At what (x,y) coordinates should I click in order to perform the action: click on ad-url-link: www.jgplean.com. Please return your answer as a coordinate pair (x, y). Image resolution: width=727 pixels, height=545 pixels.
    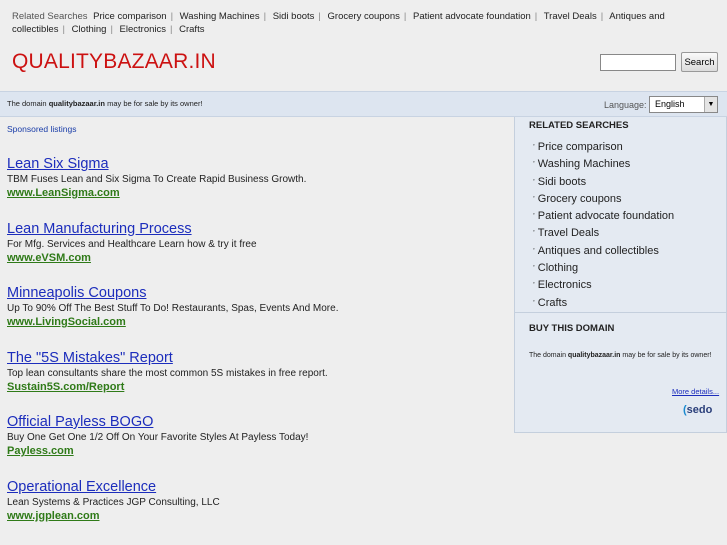
    Looking at the image, I should click on (254, 516).